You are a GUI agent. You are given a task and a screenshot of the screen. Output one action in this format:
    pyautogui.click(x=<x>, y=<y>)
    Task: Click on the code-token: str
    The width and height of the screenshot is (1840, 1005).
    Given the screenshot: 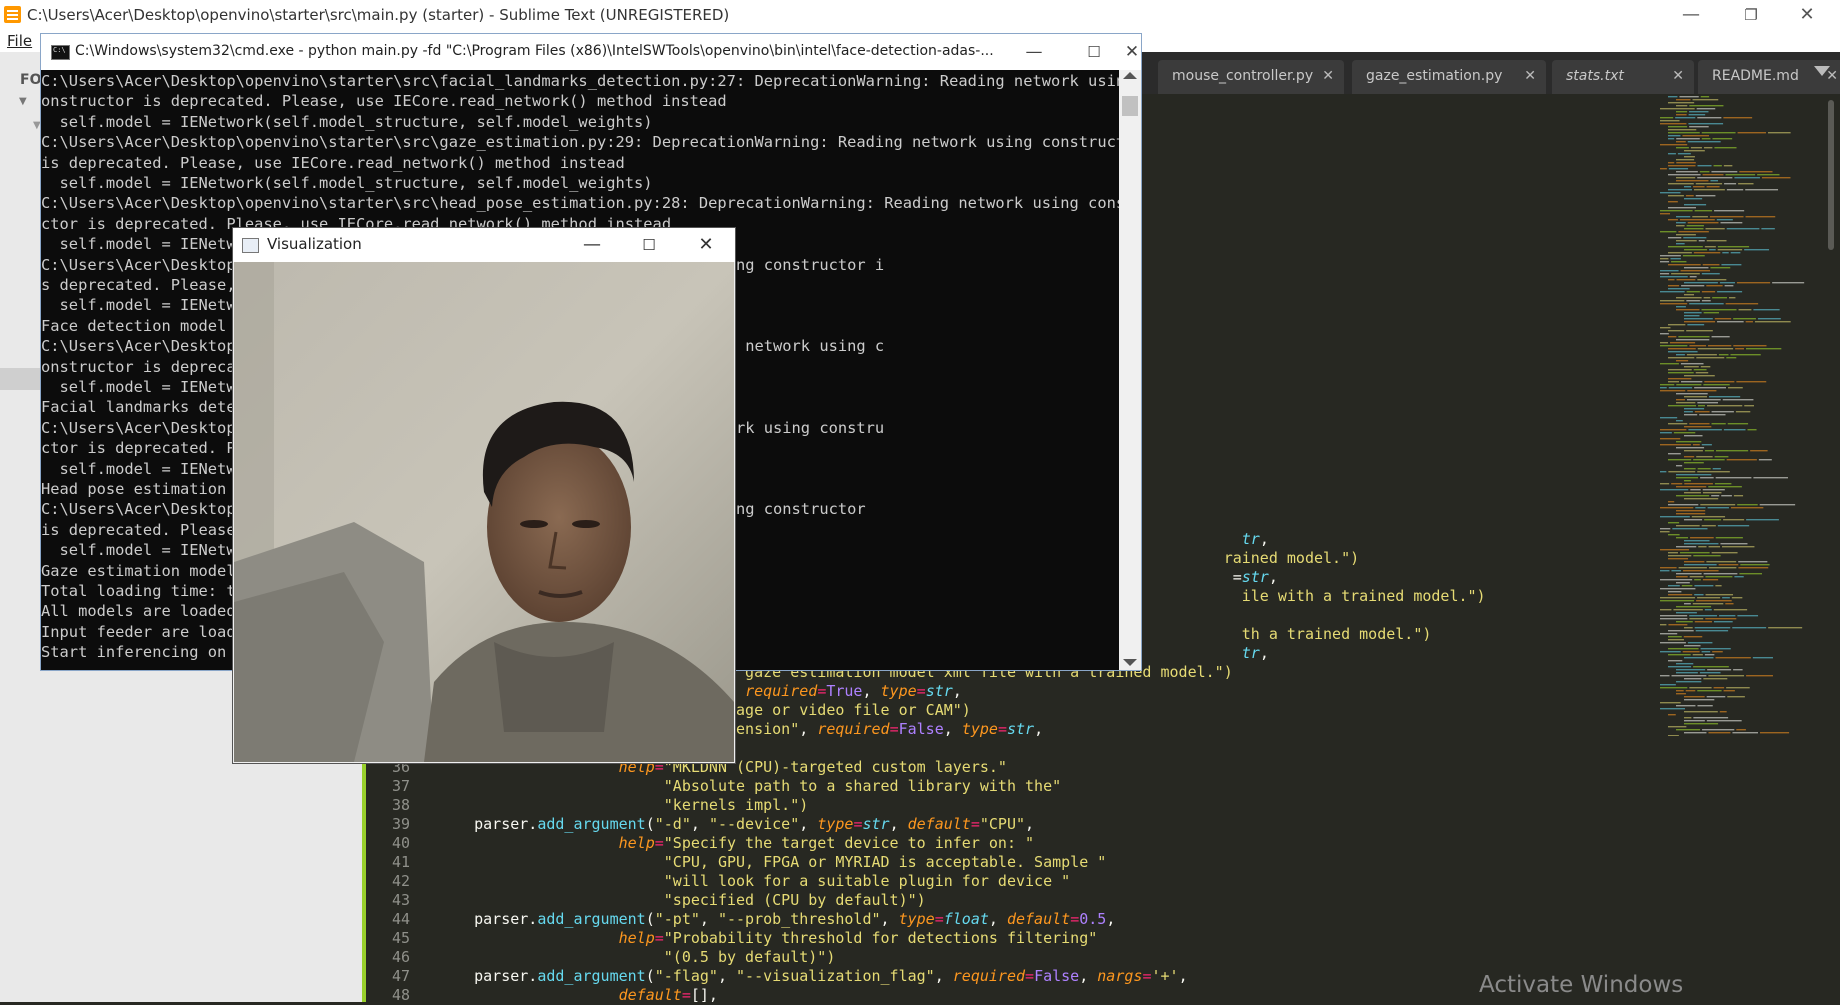 What is the action you would take?
    pyautogui.click(x=1020, y=729)
    